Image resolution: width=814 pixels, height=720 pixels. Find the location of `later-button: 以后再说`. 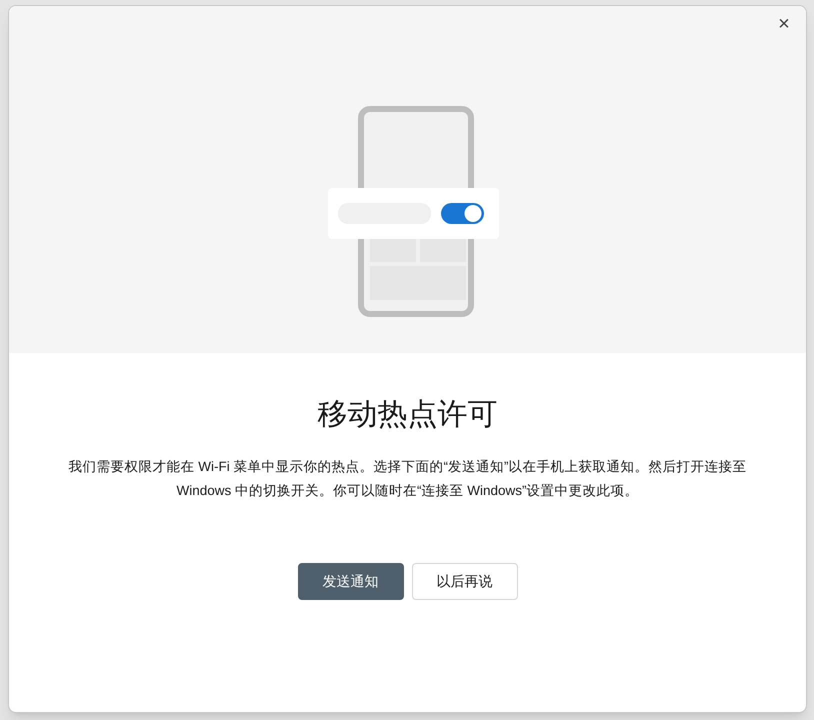

later-button: 以后再说 is located at coordinates (465, 581).